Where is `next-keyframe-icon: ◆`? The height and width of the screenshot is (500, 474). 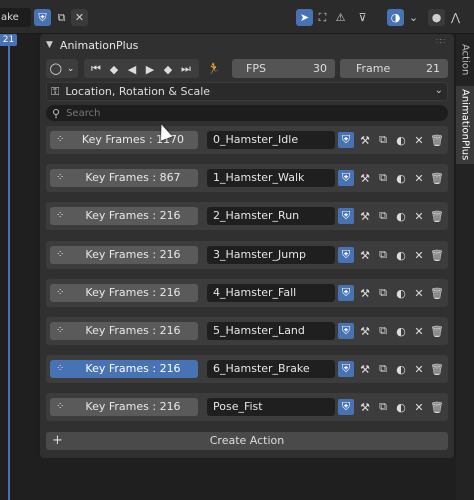
next-keyframe-icon: ◆ is located at coordinates (168, 69).